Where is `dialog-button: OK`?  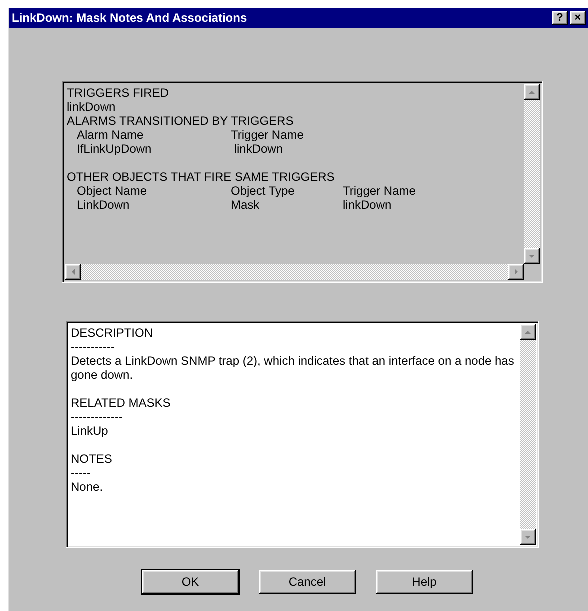 dialog-button: OK is located at coordinates (190, 582).